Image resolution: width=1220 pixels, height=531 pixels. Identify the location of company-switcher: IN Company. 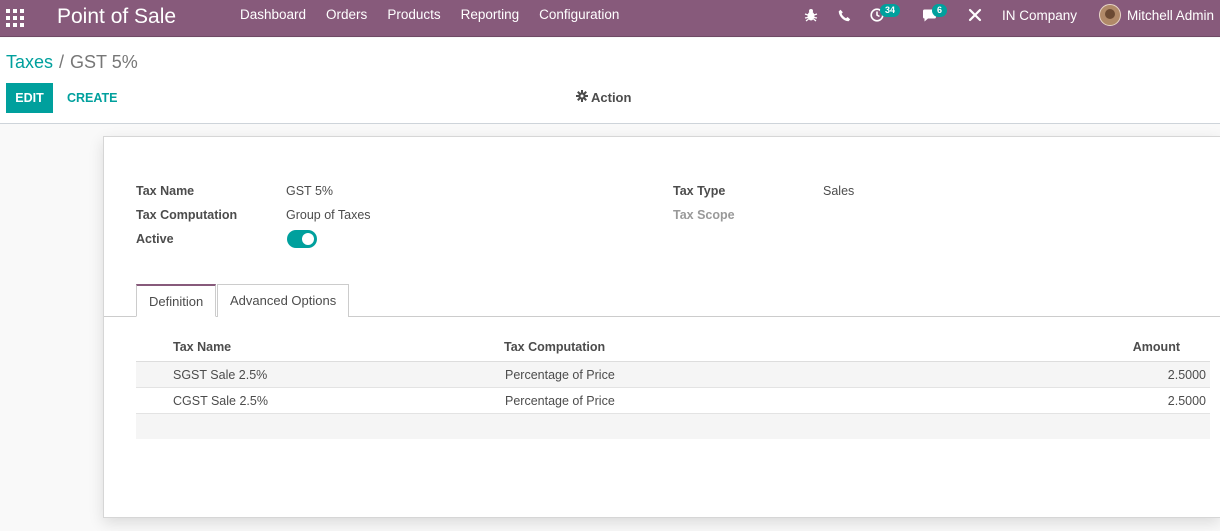
(1039, 15).